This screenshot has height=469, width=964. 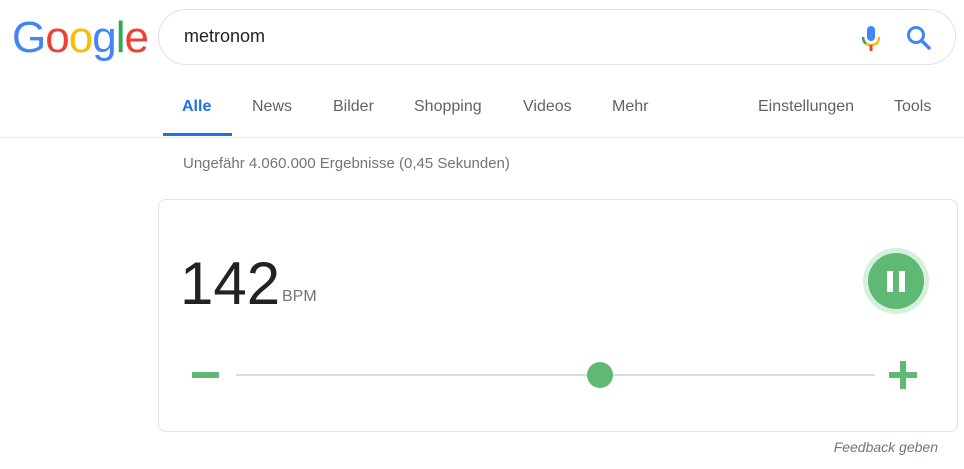 What do you see at coordinates (136, 37) in the screenshot?
I see `logo-letter: e` at bounding box center [136, 37].